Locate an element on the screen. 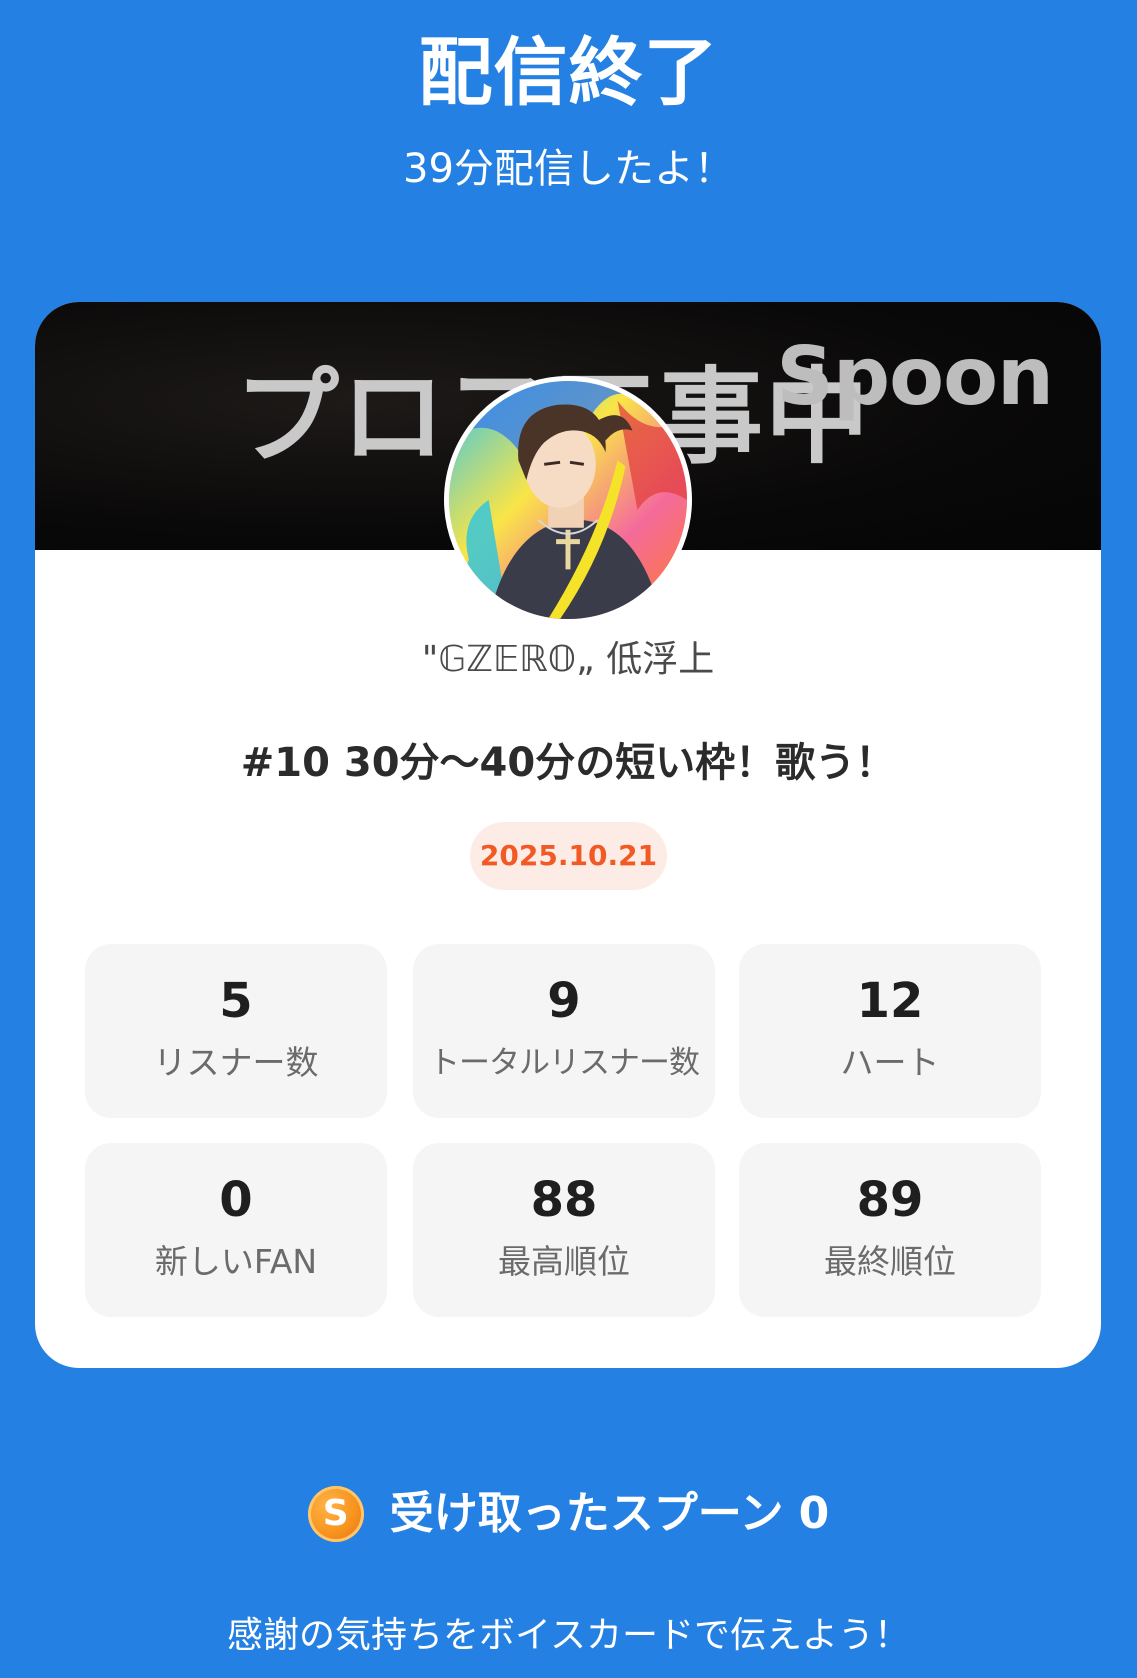 The width and height of the screenshot is (1137, 1678). broadcast-duration: 39分配信したよ！ is located at coordinates (568, 169).